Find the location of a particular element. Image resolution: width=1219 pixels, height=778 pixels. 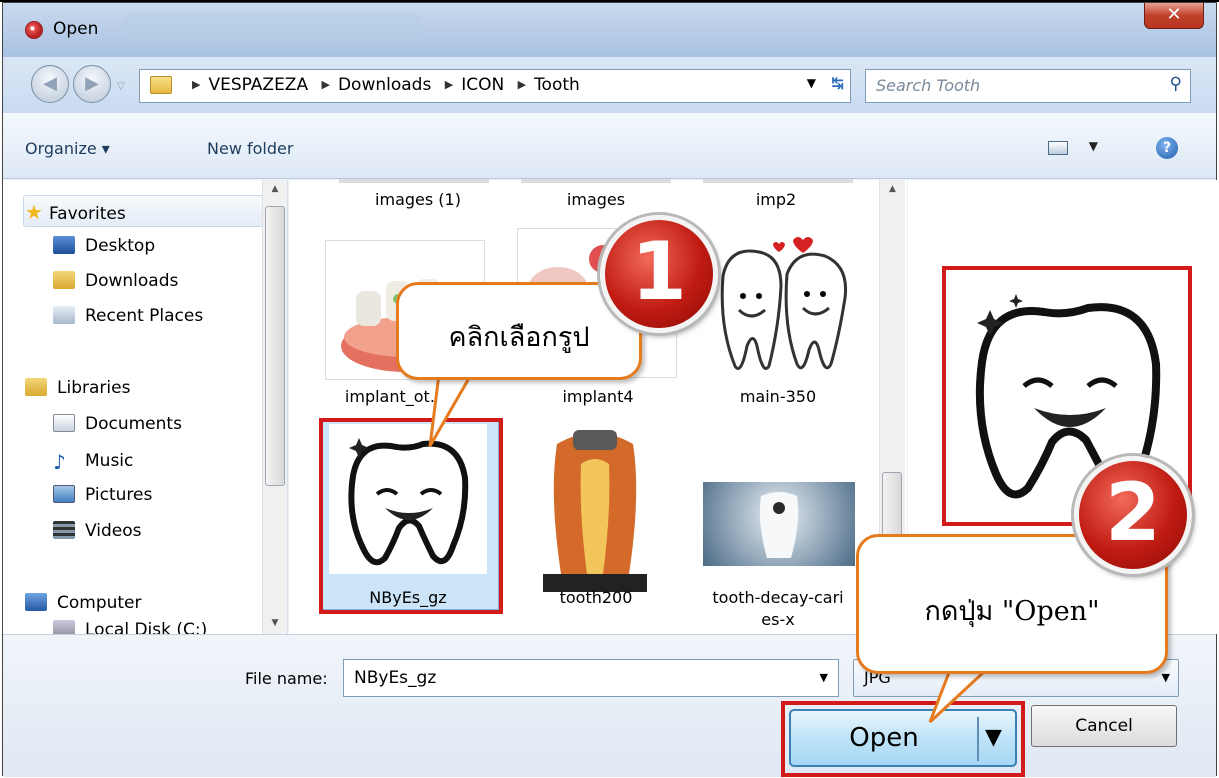

refresh-icon: ↹ is located at coordinates (837, 83).